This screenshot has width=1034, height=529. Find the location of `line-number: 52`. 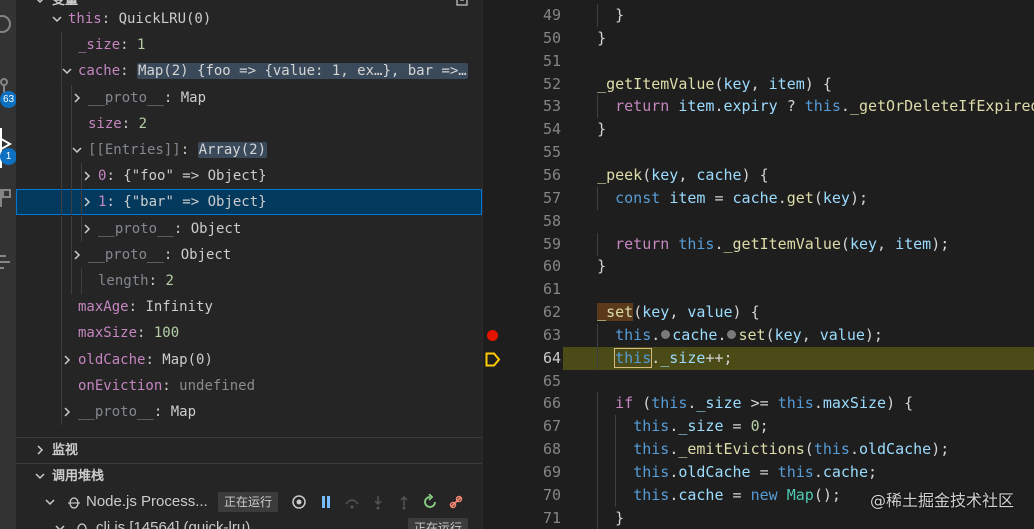

line-number: 52 is located at coordinates (522, 84).